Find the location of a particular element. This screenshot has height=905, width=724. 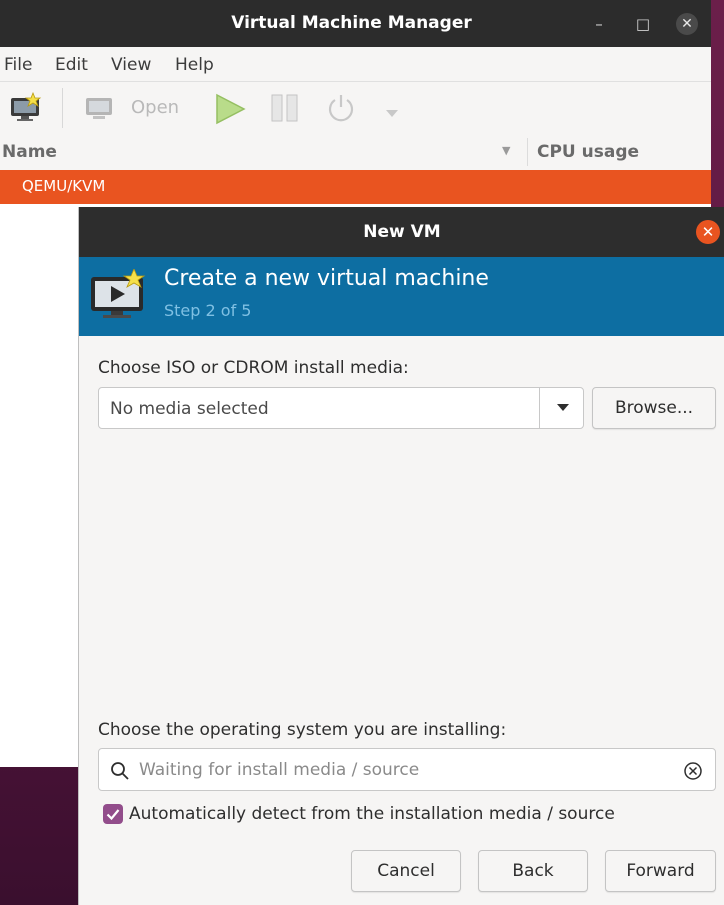

create-vm-icon is located at coordinates (119, 297).